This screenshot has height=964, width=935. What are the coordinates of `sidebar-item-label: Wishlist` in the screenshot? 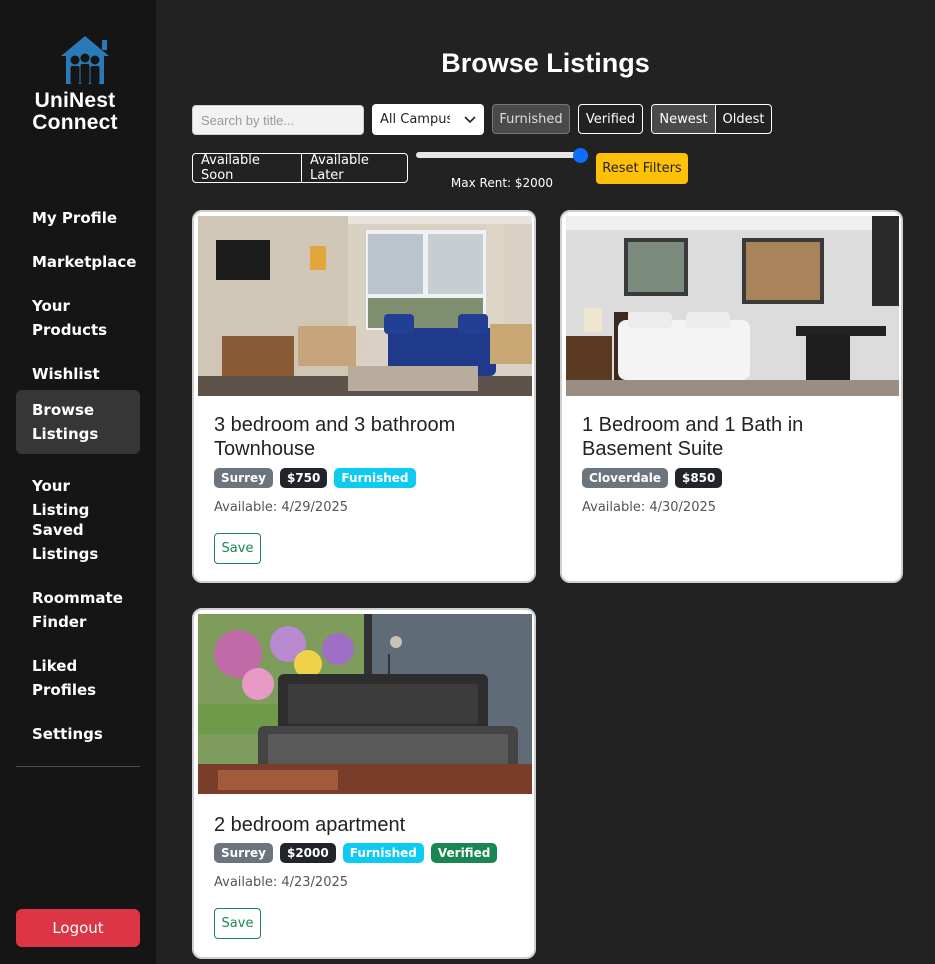 It's located at (66, 374).